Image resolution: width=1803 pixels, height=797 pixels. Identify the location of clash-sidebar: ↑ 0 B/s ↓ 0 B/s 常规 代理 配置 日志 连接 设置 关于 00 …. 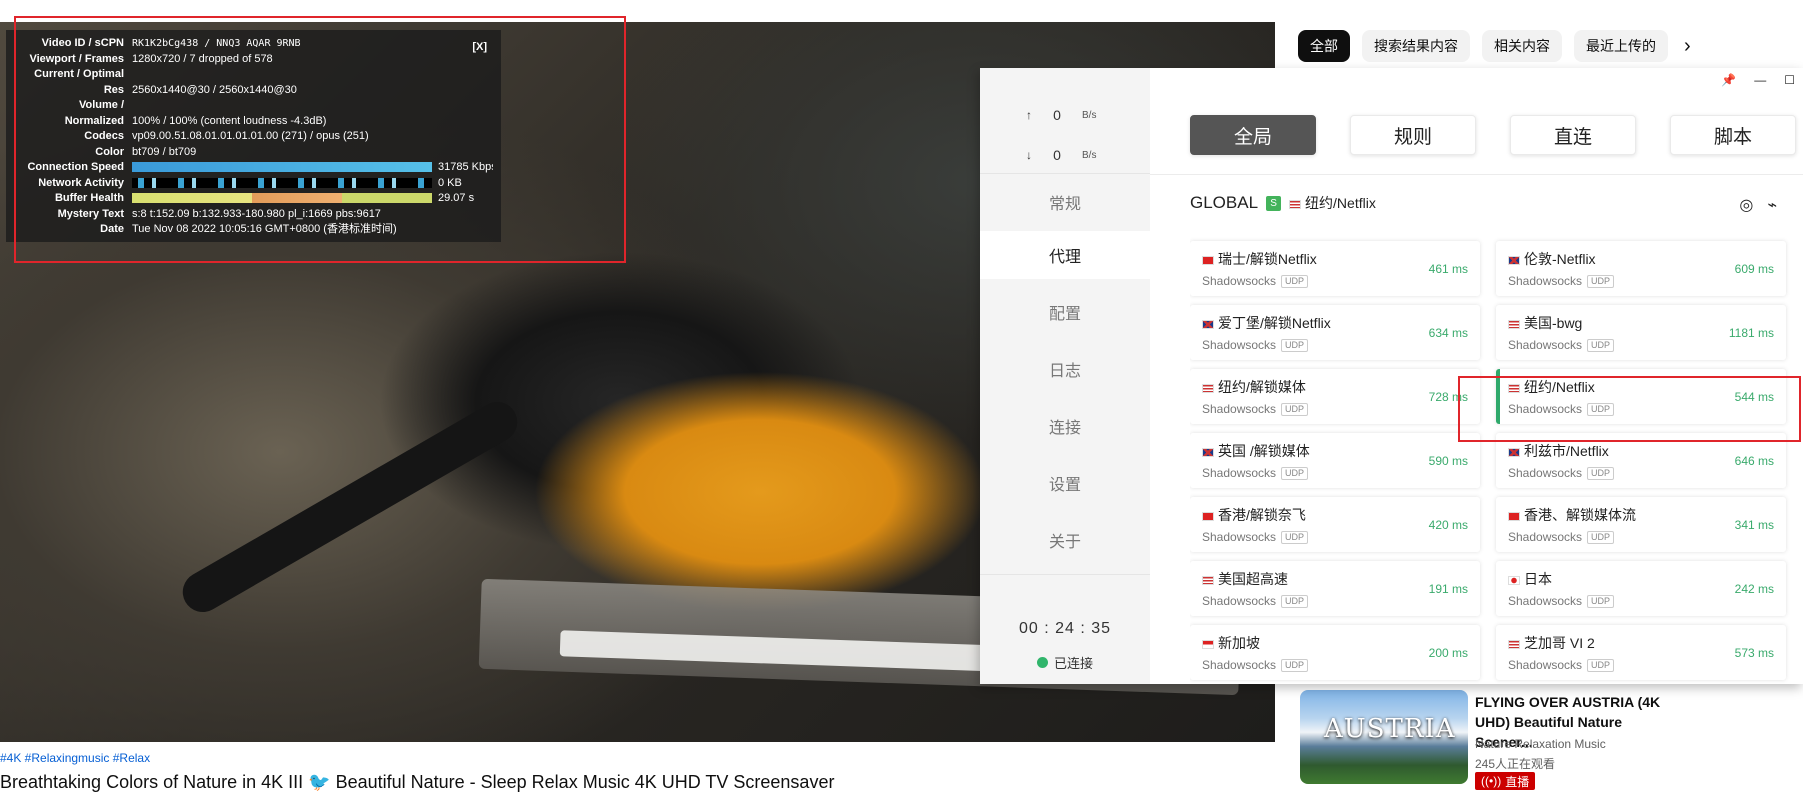
(1065, 376).